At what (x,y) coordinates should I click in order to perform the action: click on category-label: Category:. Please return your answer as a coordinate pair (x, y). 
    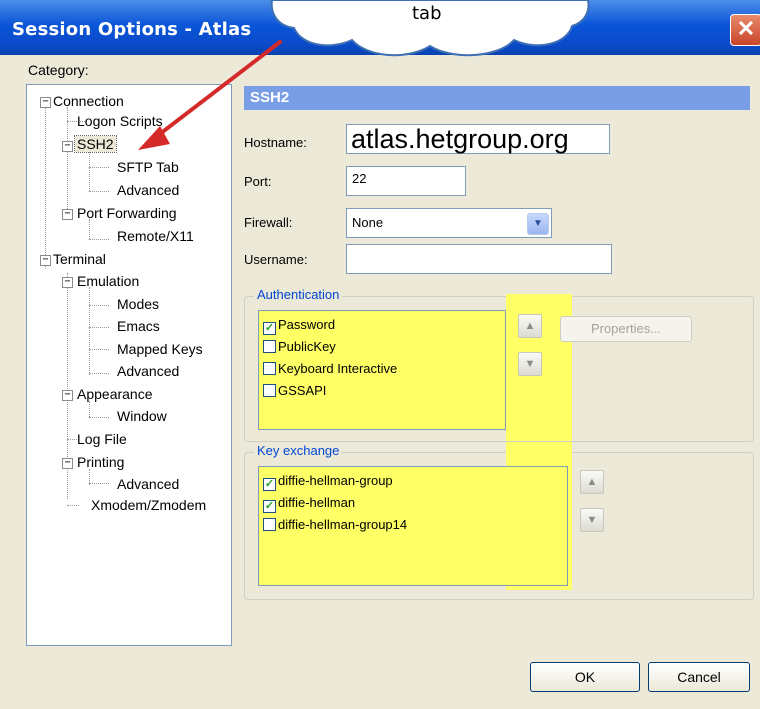
    Looking at the image, I should click on (58, 70).